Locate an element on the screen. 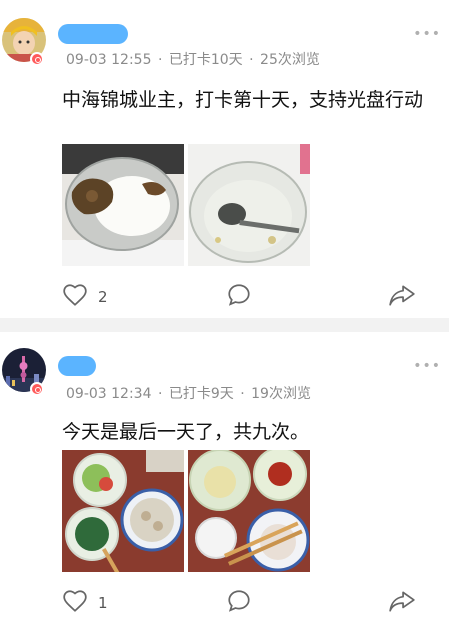 This screenshot has width=449, height=618. like-count: 1 is located at coordinates (103, 603).